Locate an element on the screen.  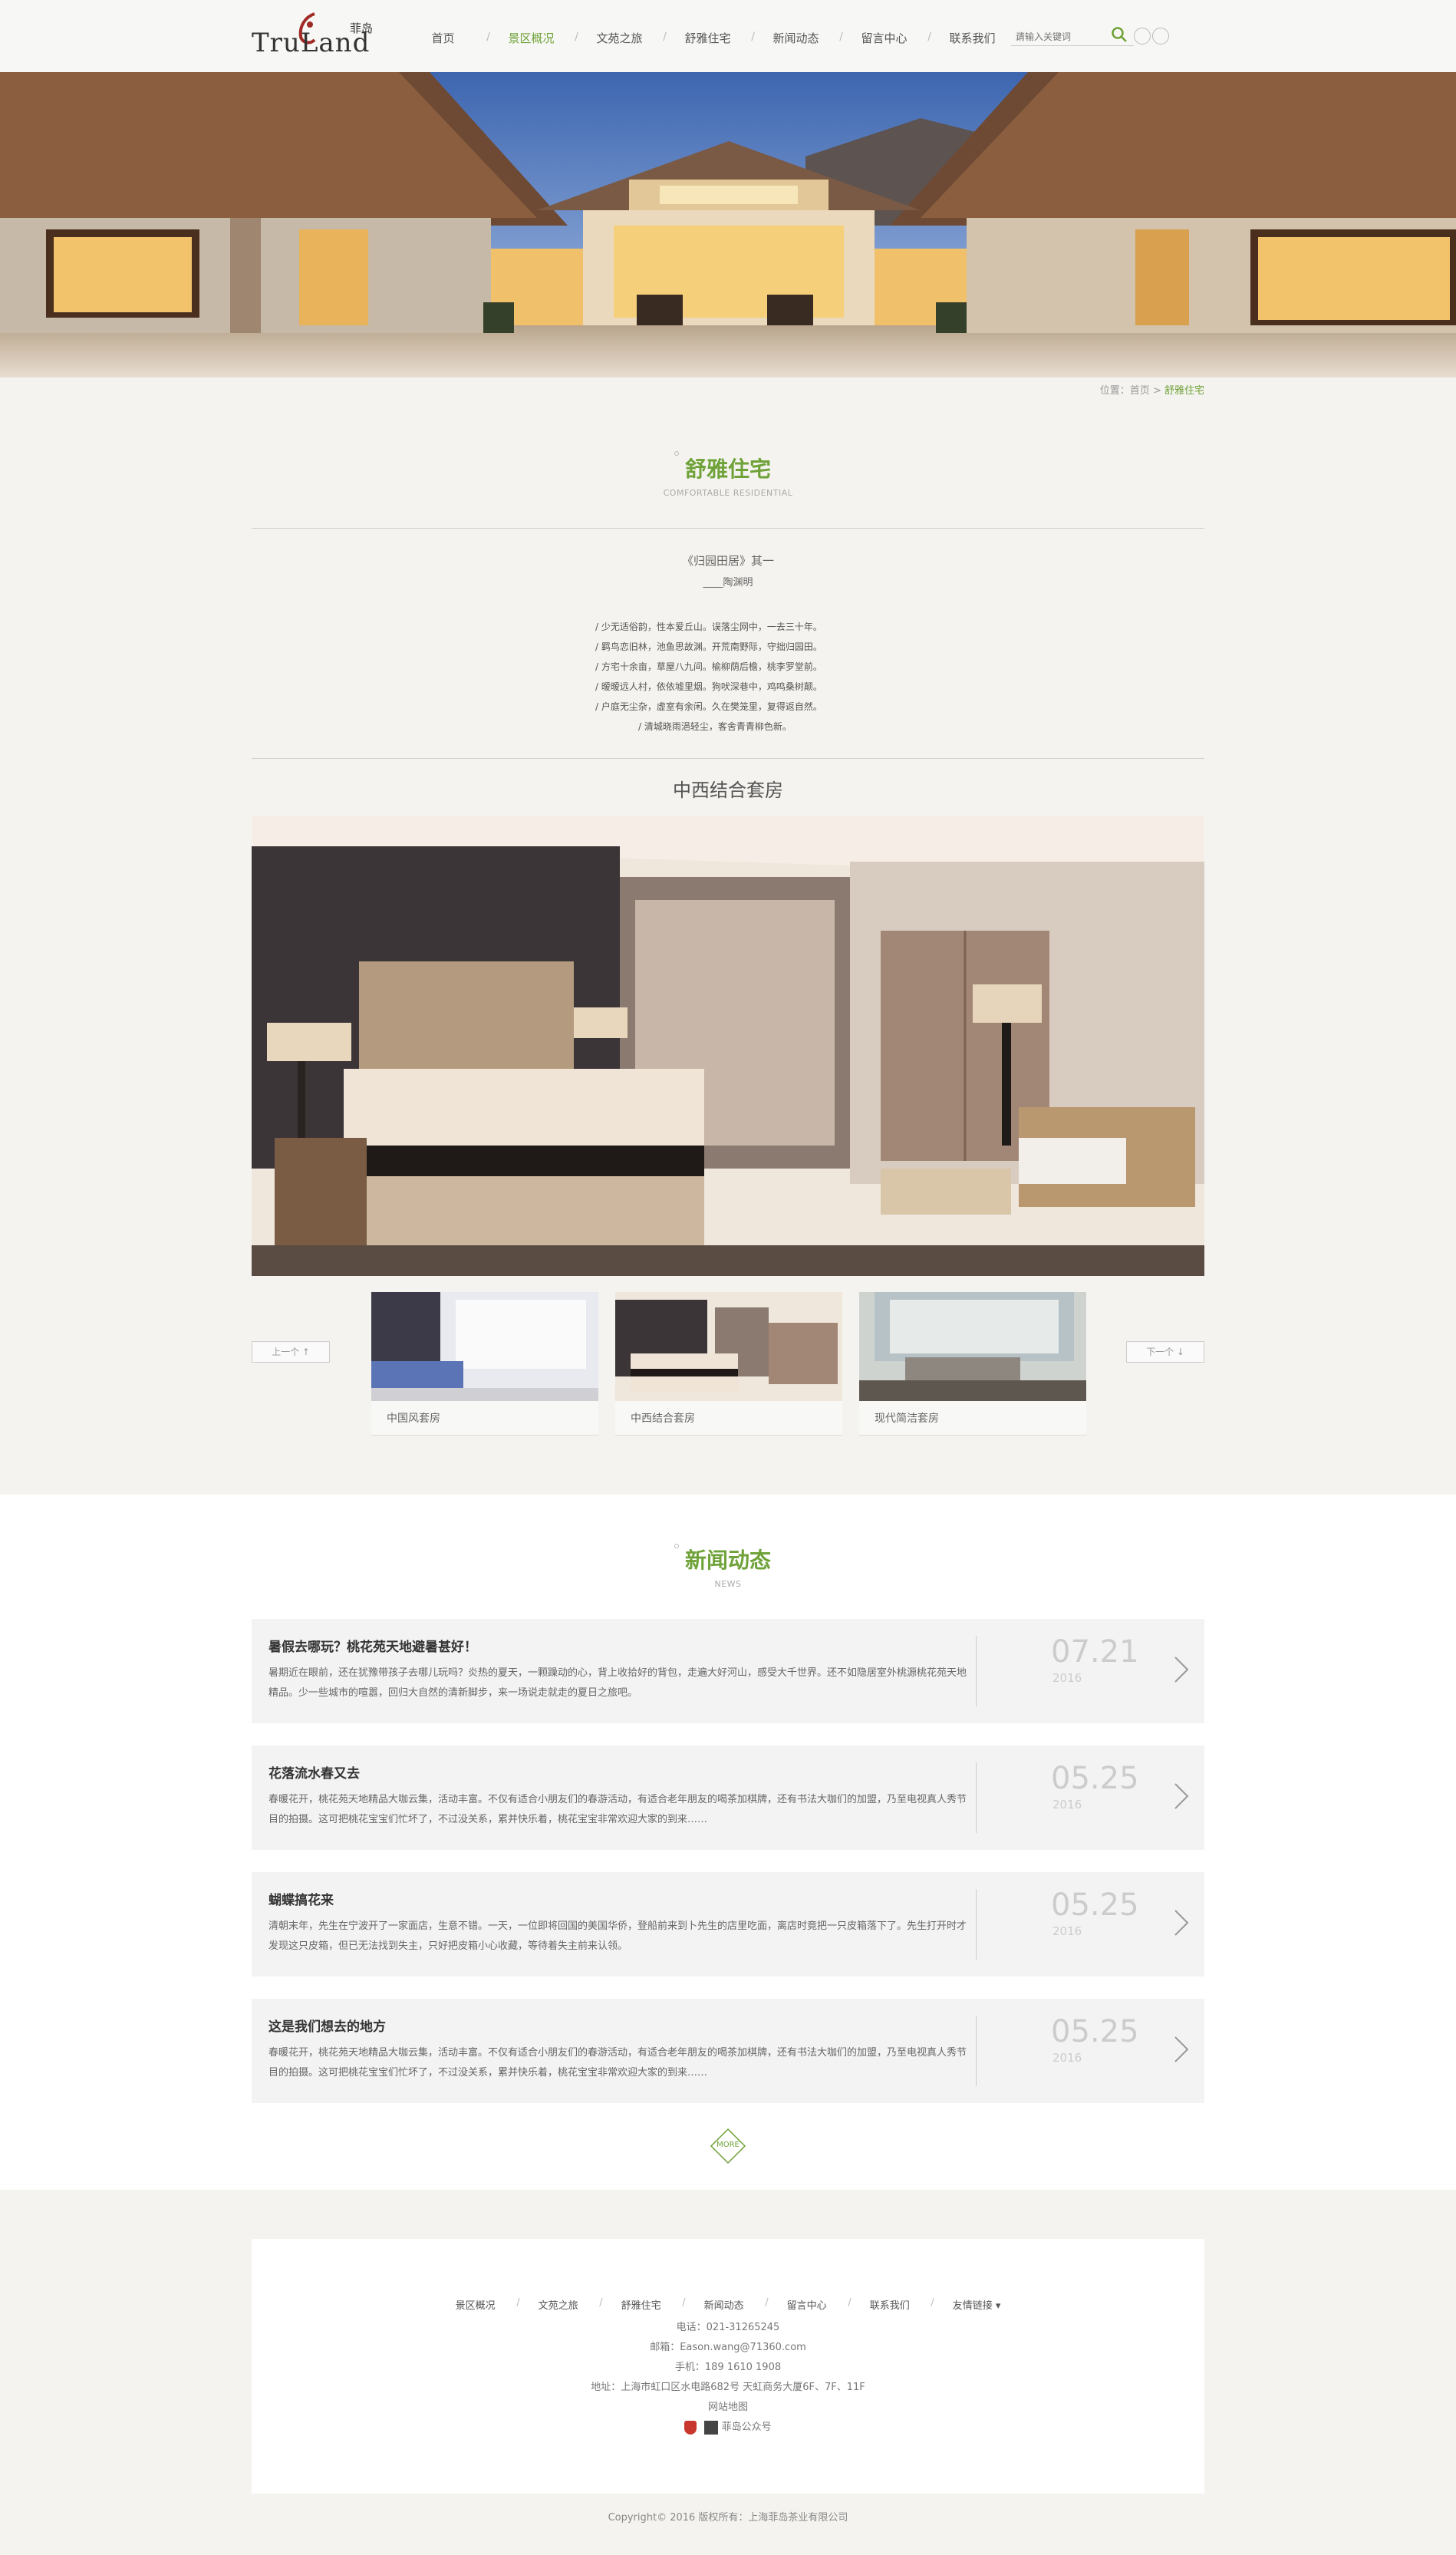
footer-link: 舒雅住宅 / is located at coordinates (643, 2304).